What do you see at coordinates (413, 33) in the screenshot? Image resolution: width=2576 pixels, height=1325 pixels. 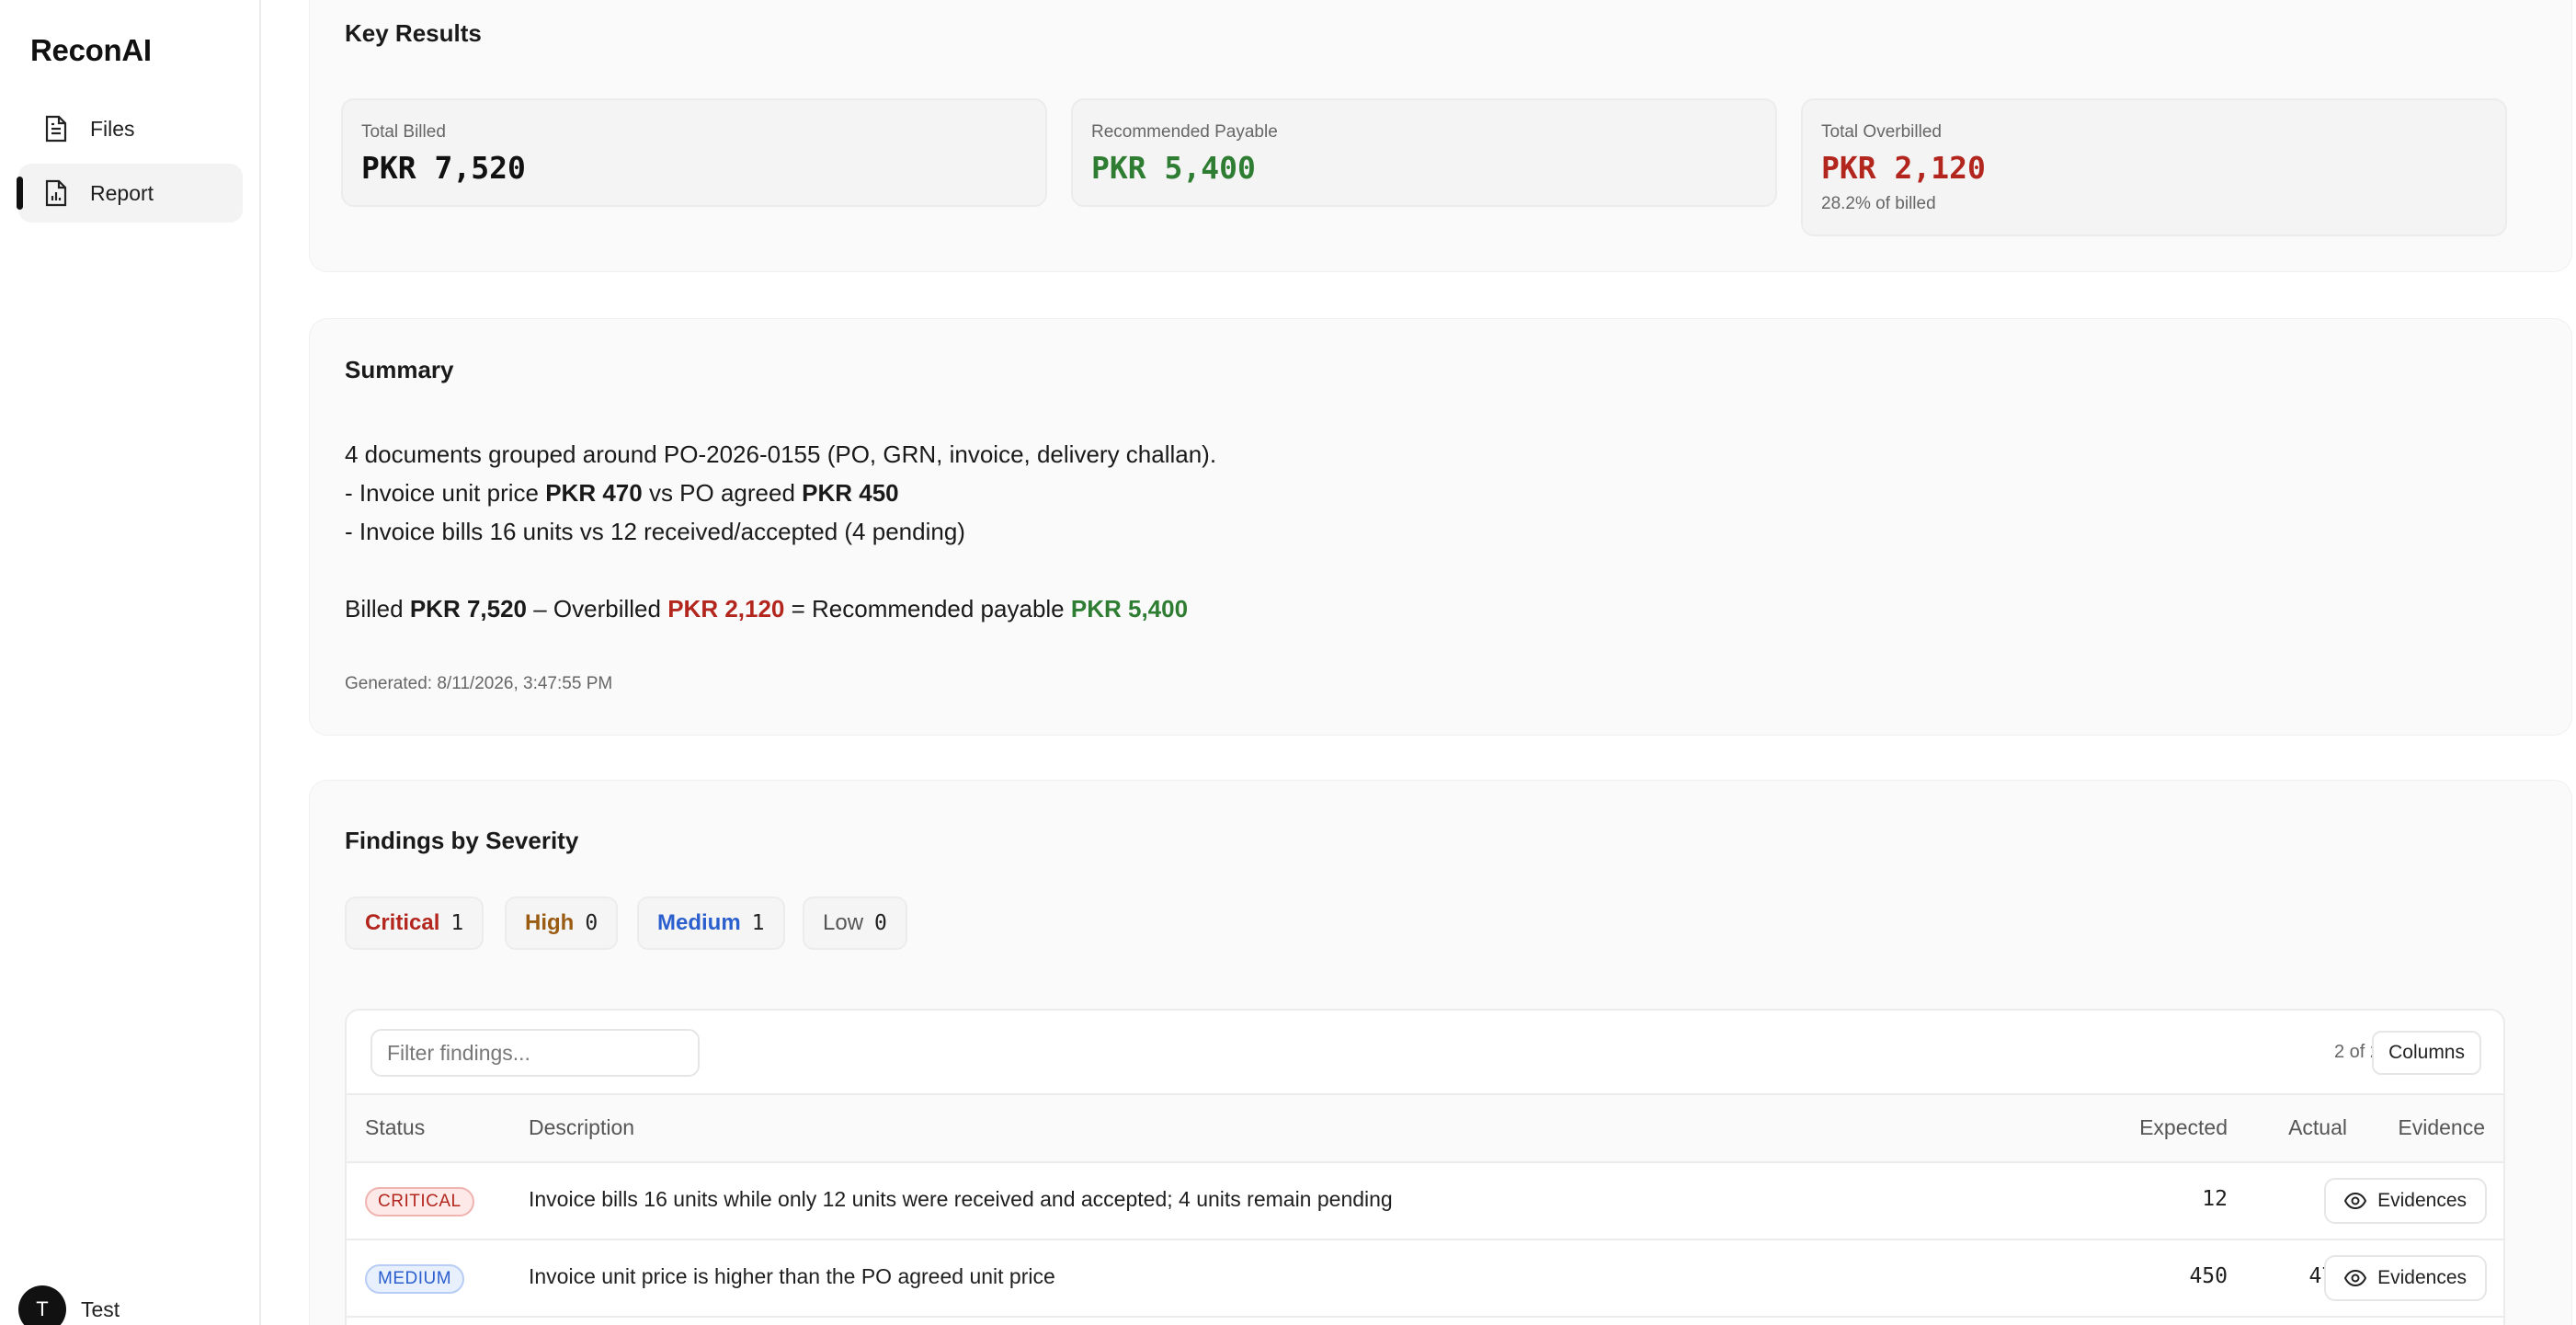 I see `key-results-title: Key Results` at bounding box center [413, 33].